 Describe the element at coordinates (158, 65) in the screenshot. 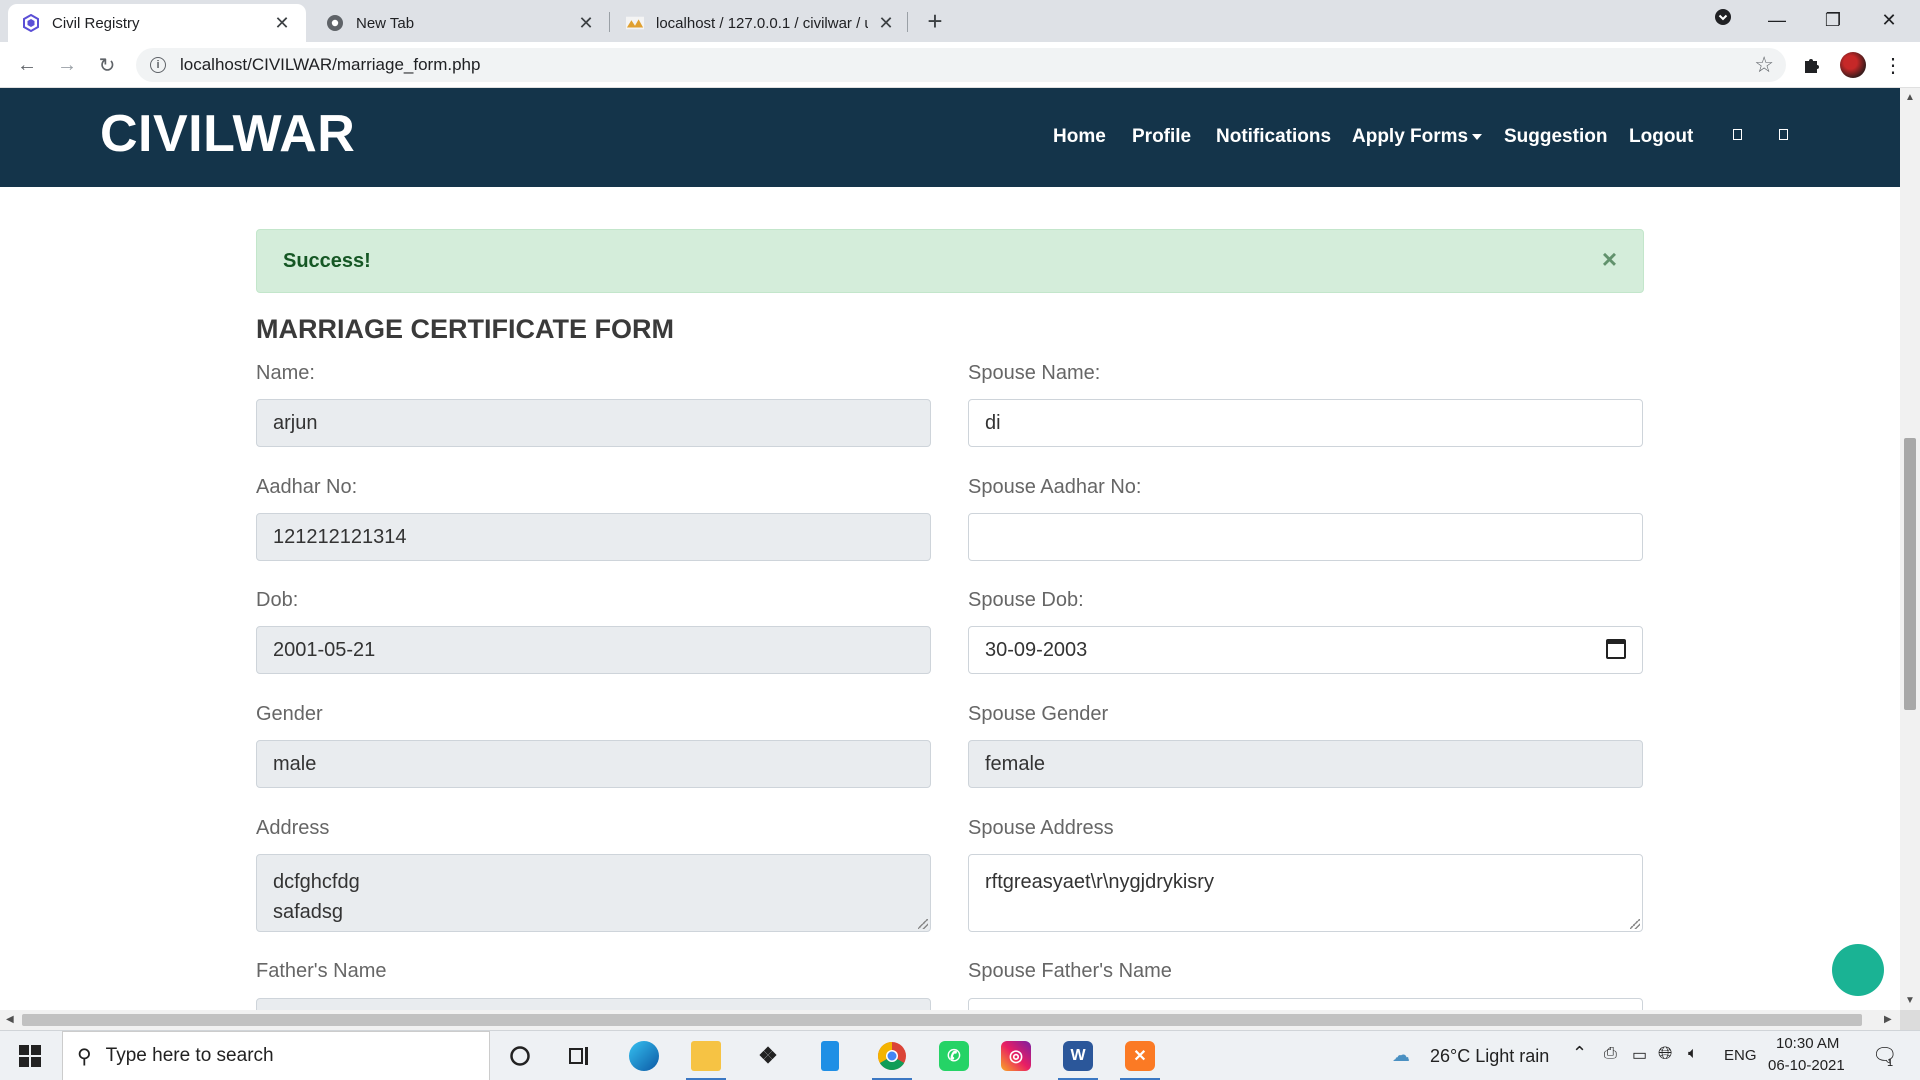

I see `info-icon: i` at that location.